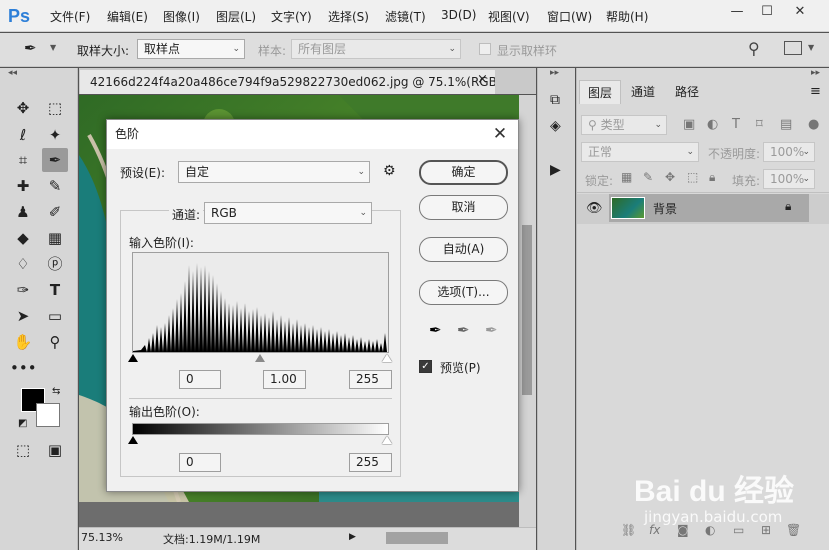  I want to click on 3d-panel-icon: ◈, so click(555, 126).